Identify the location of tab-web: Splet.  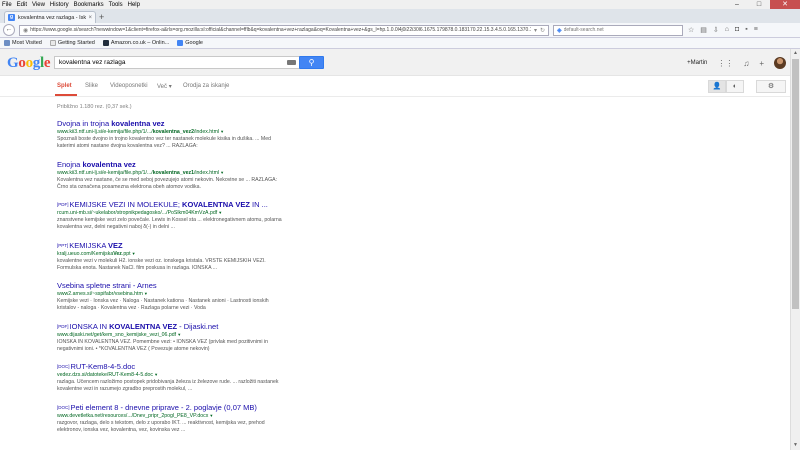
(64, 86).